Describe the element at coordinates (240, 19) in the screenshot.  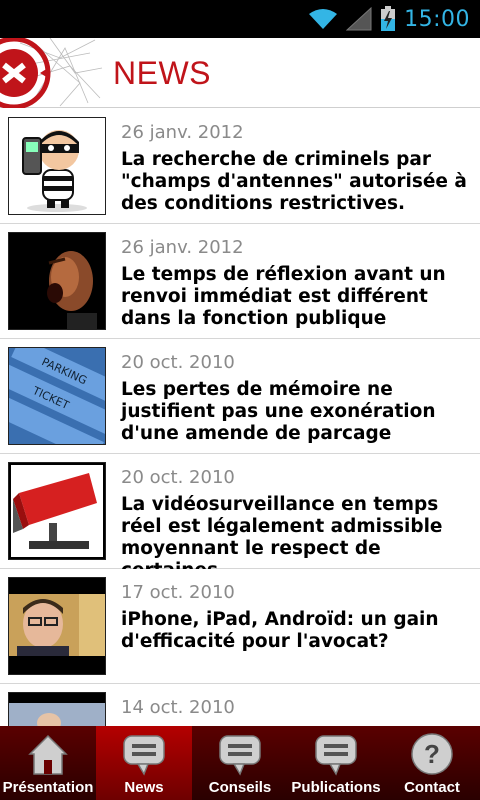
I see `status-bar: 15:00` at that location.